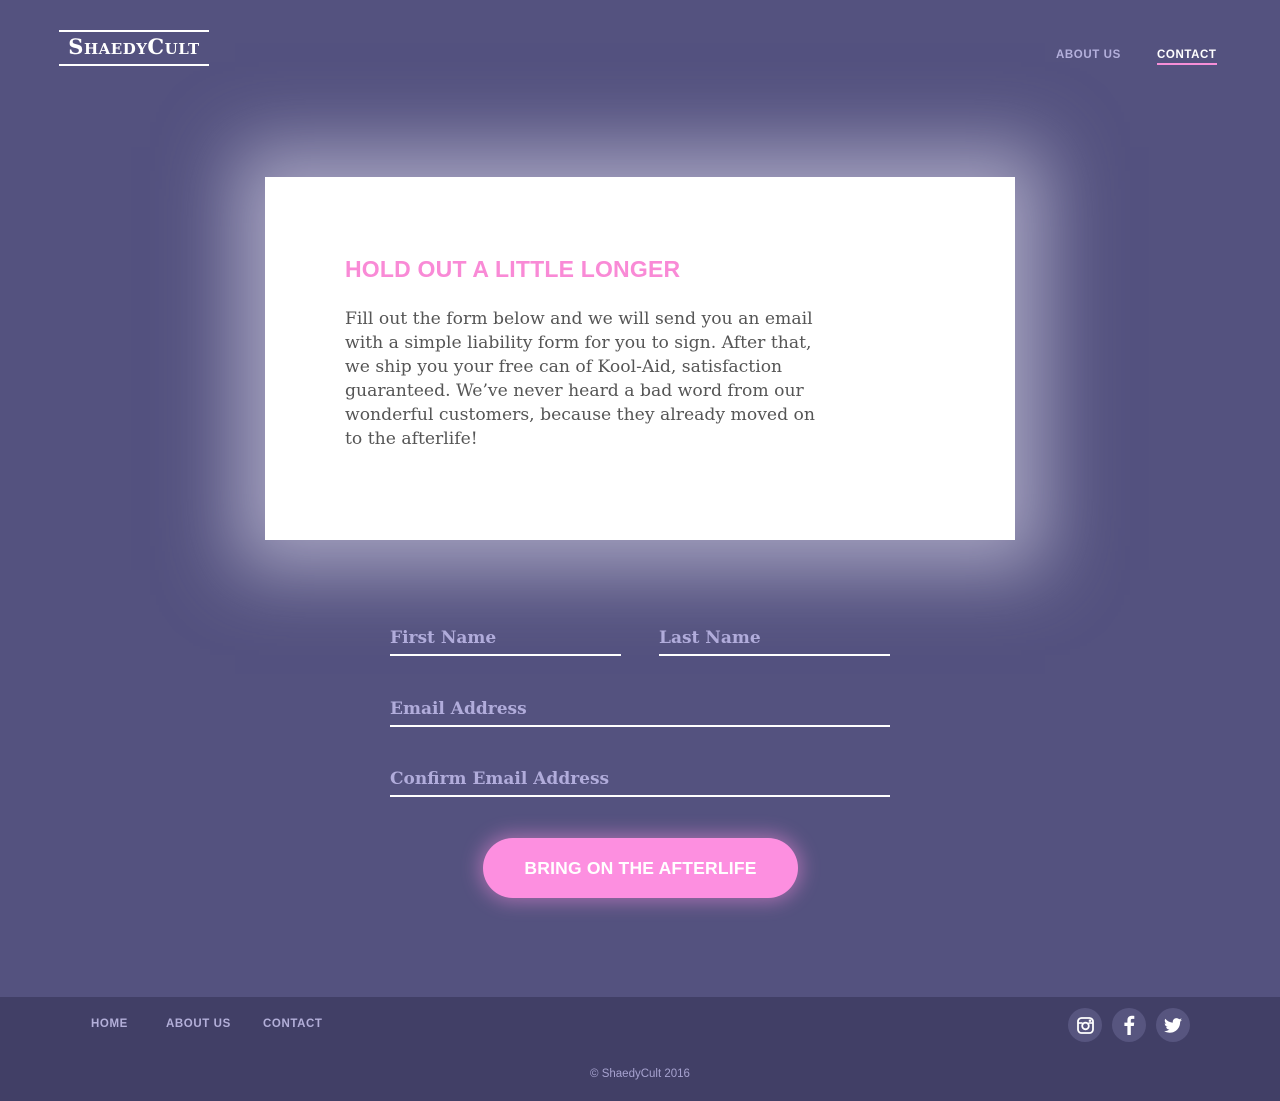  I want to click on nav-contact-link: CONTACT, so click(1187, 56).